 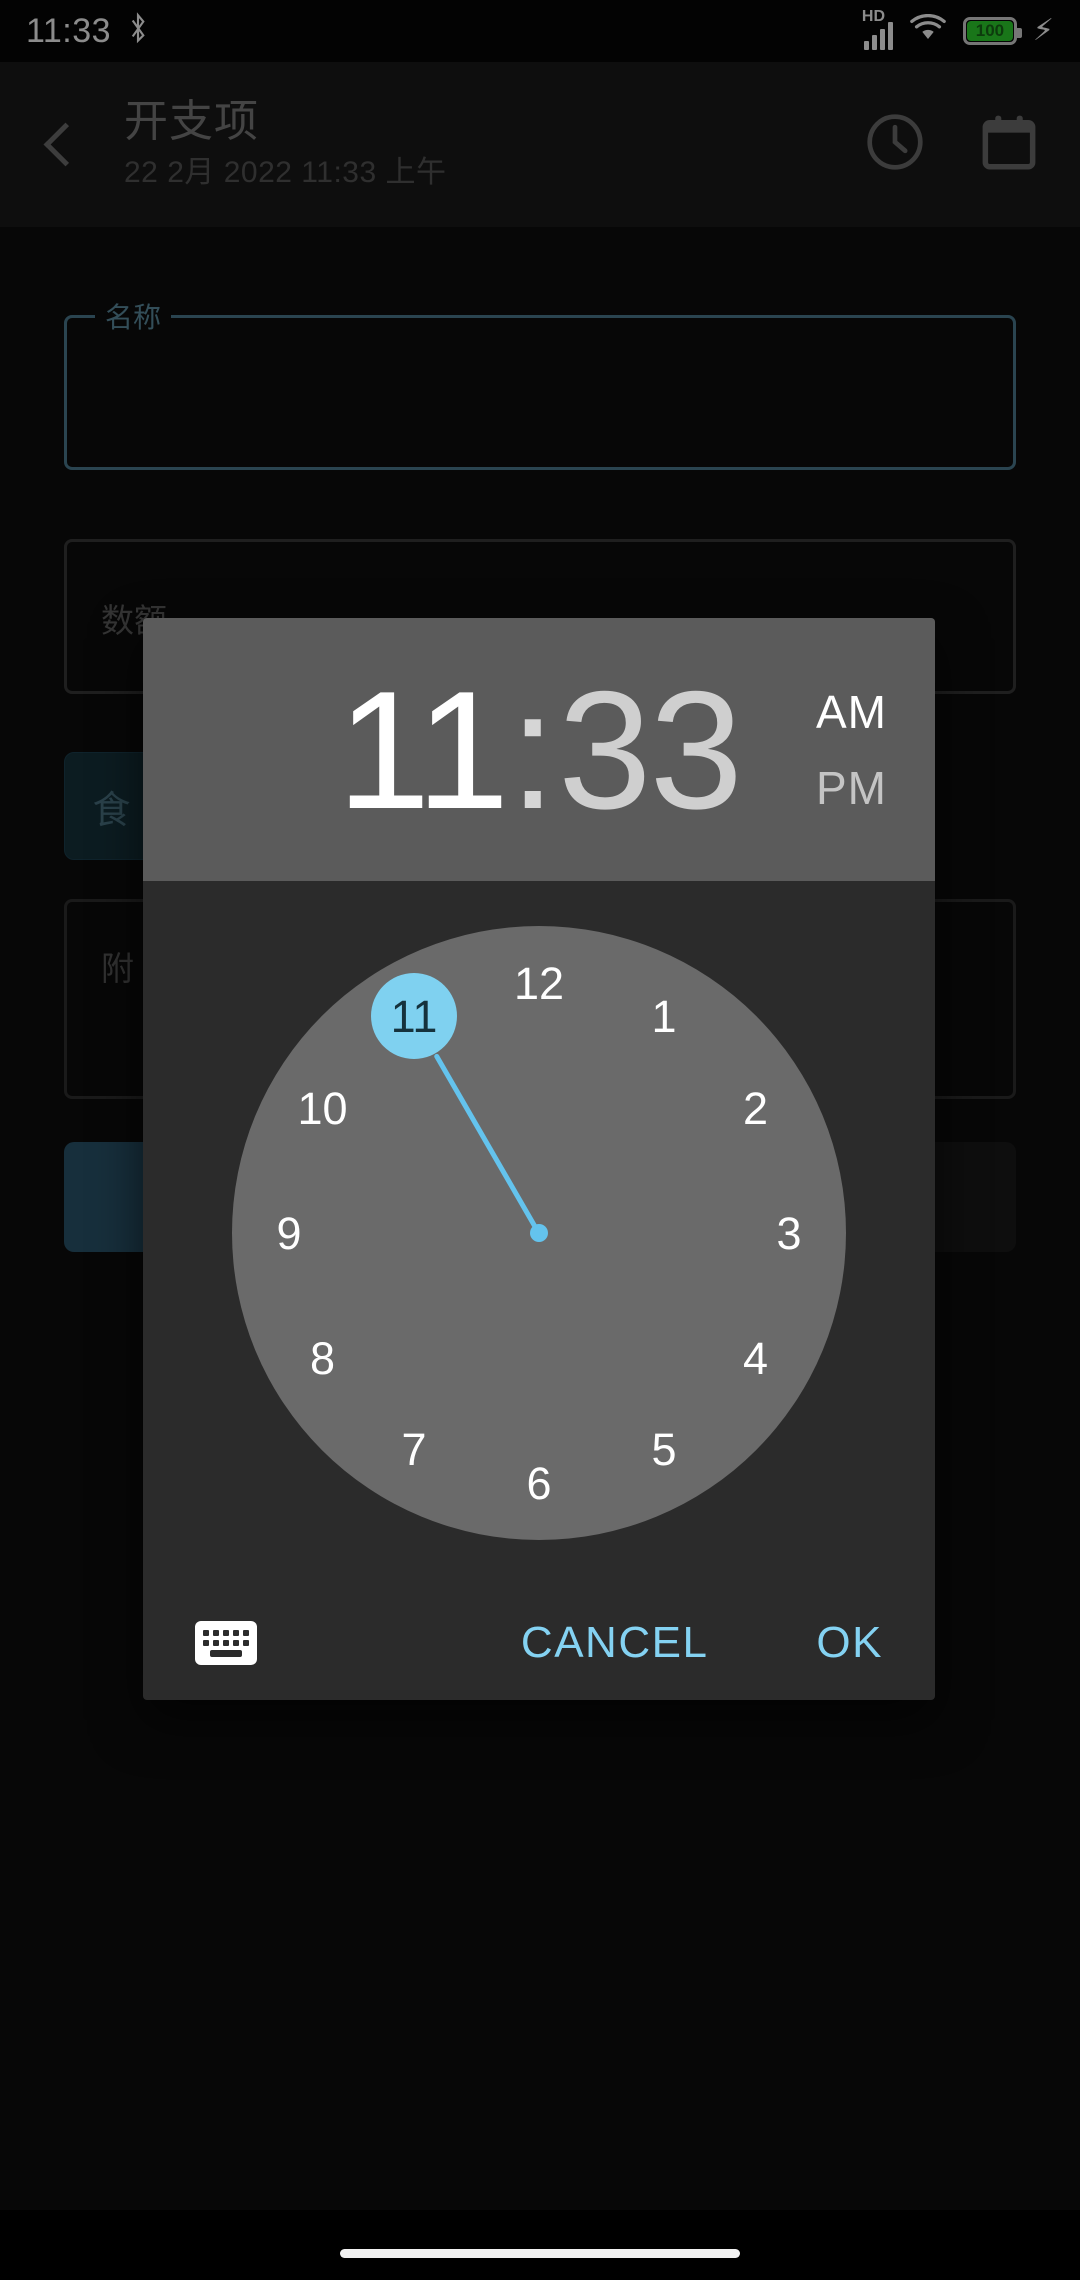 I want to click on clock-number-label: 5, so click(x=664, y=1449).